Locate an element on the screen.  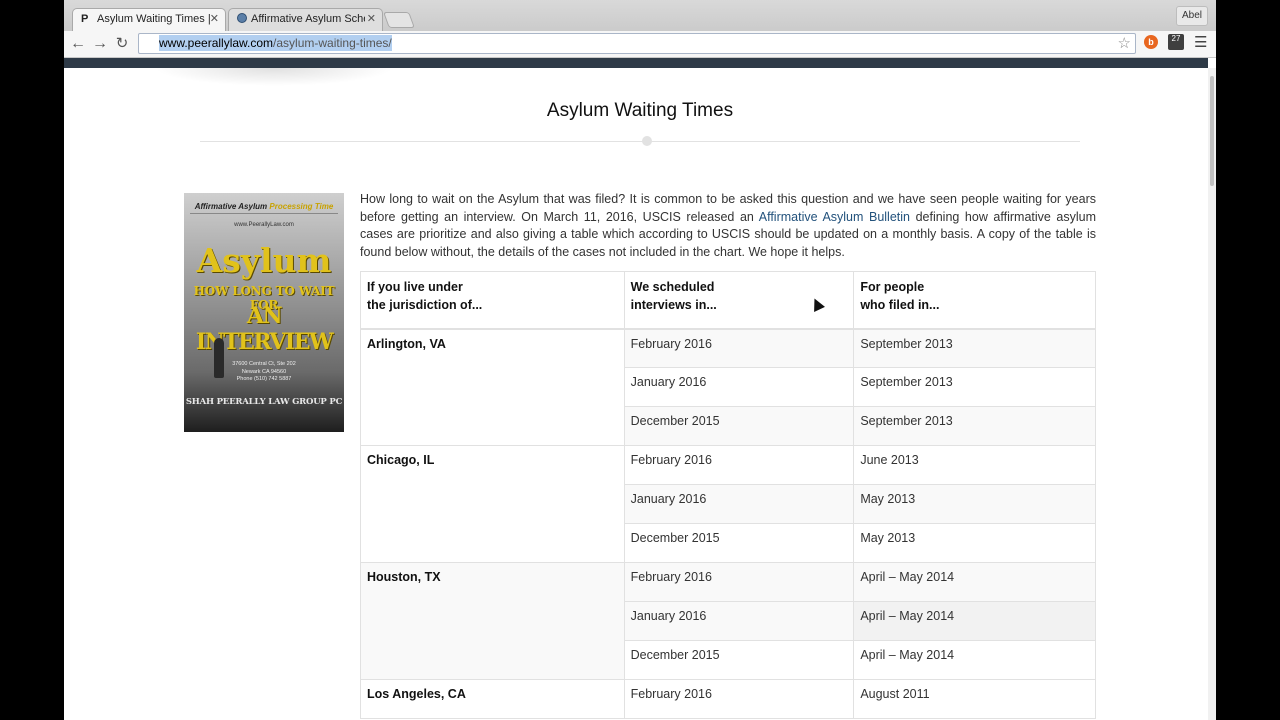
book-firm-name: SHAH PEERALLY LAW GROUP PC is located at coordinates (264, 402).